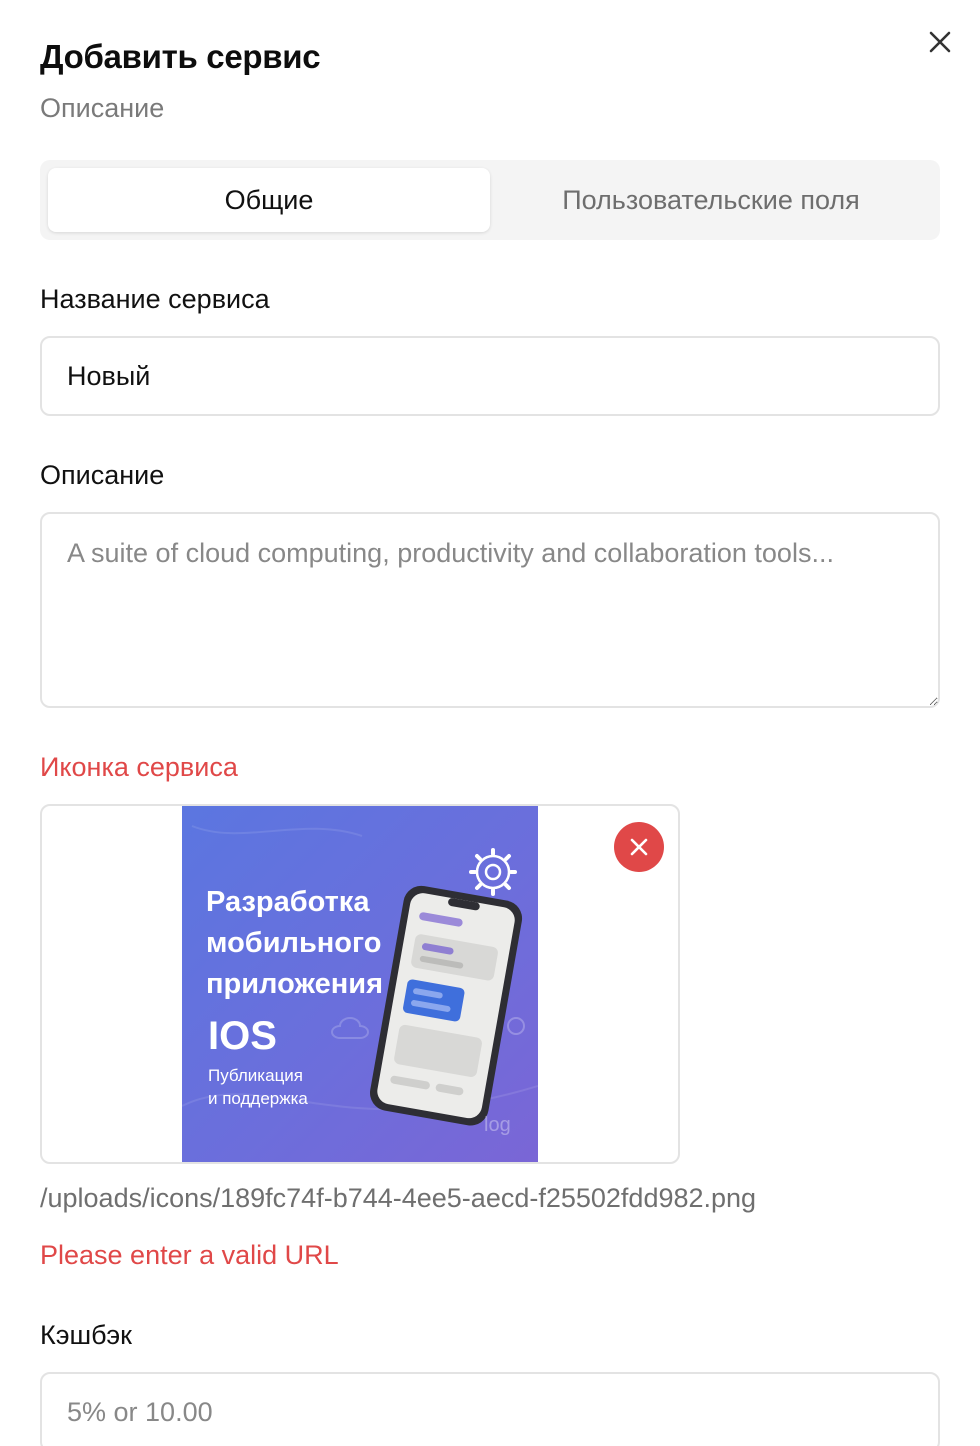  What do you see at coordinates (490, 610) in the screenshot?
I see `description-textarea` at bounding box center [490, 610].